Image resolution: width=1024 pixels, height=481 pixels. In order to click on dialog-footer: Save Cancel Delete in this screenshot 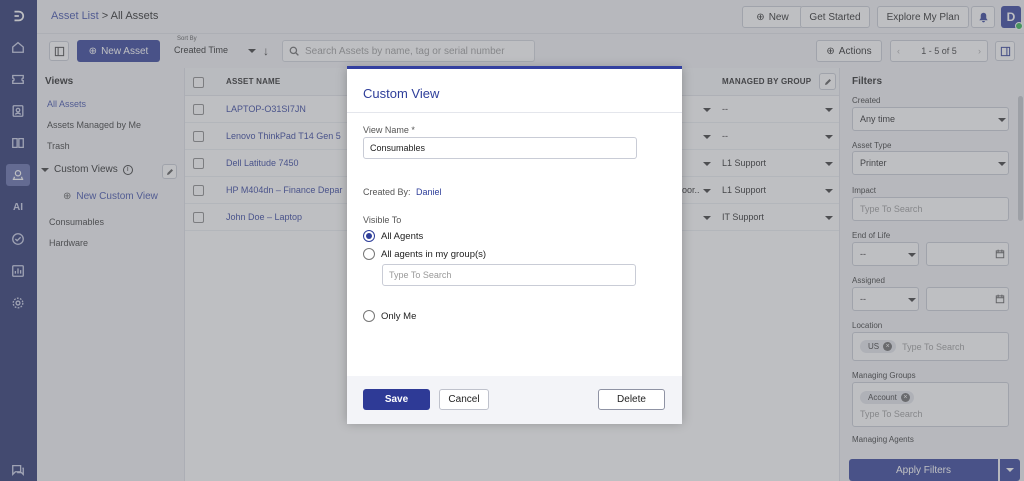, I will do `click(514, 400)`.